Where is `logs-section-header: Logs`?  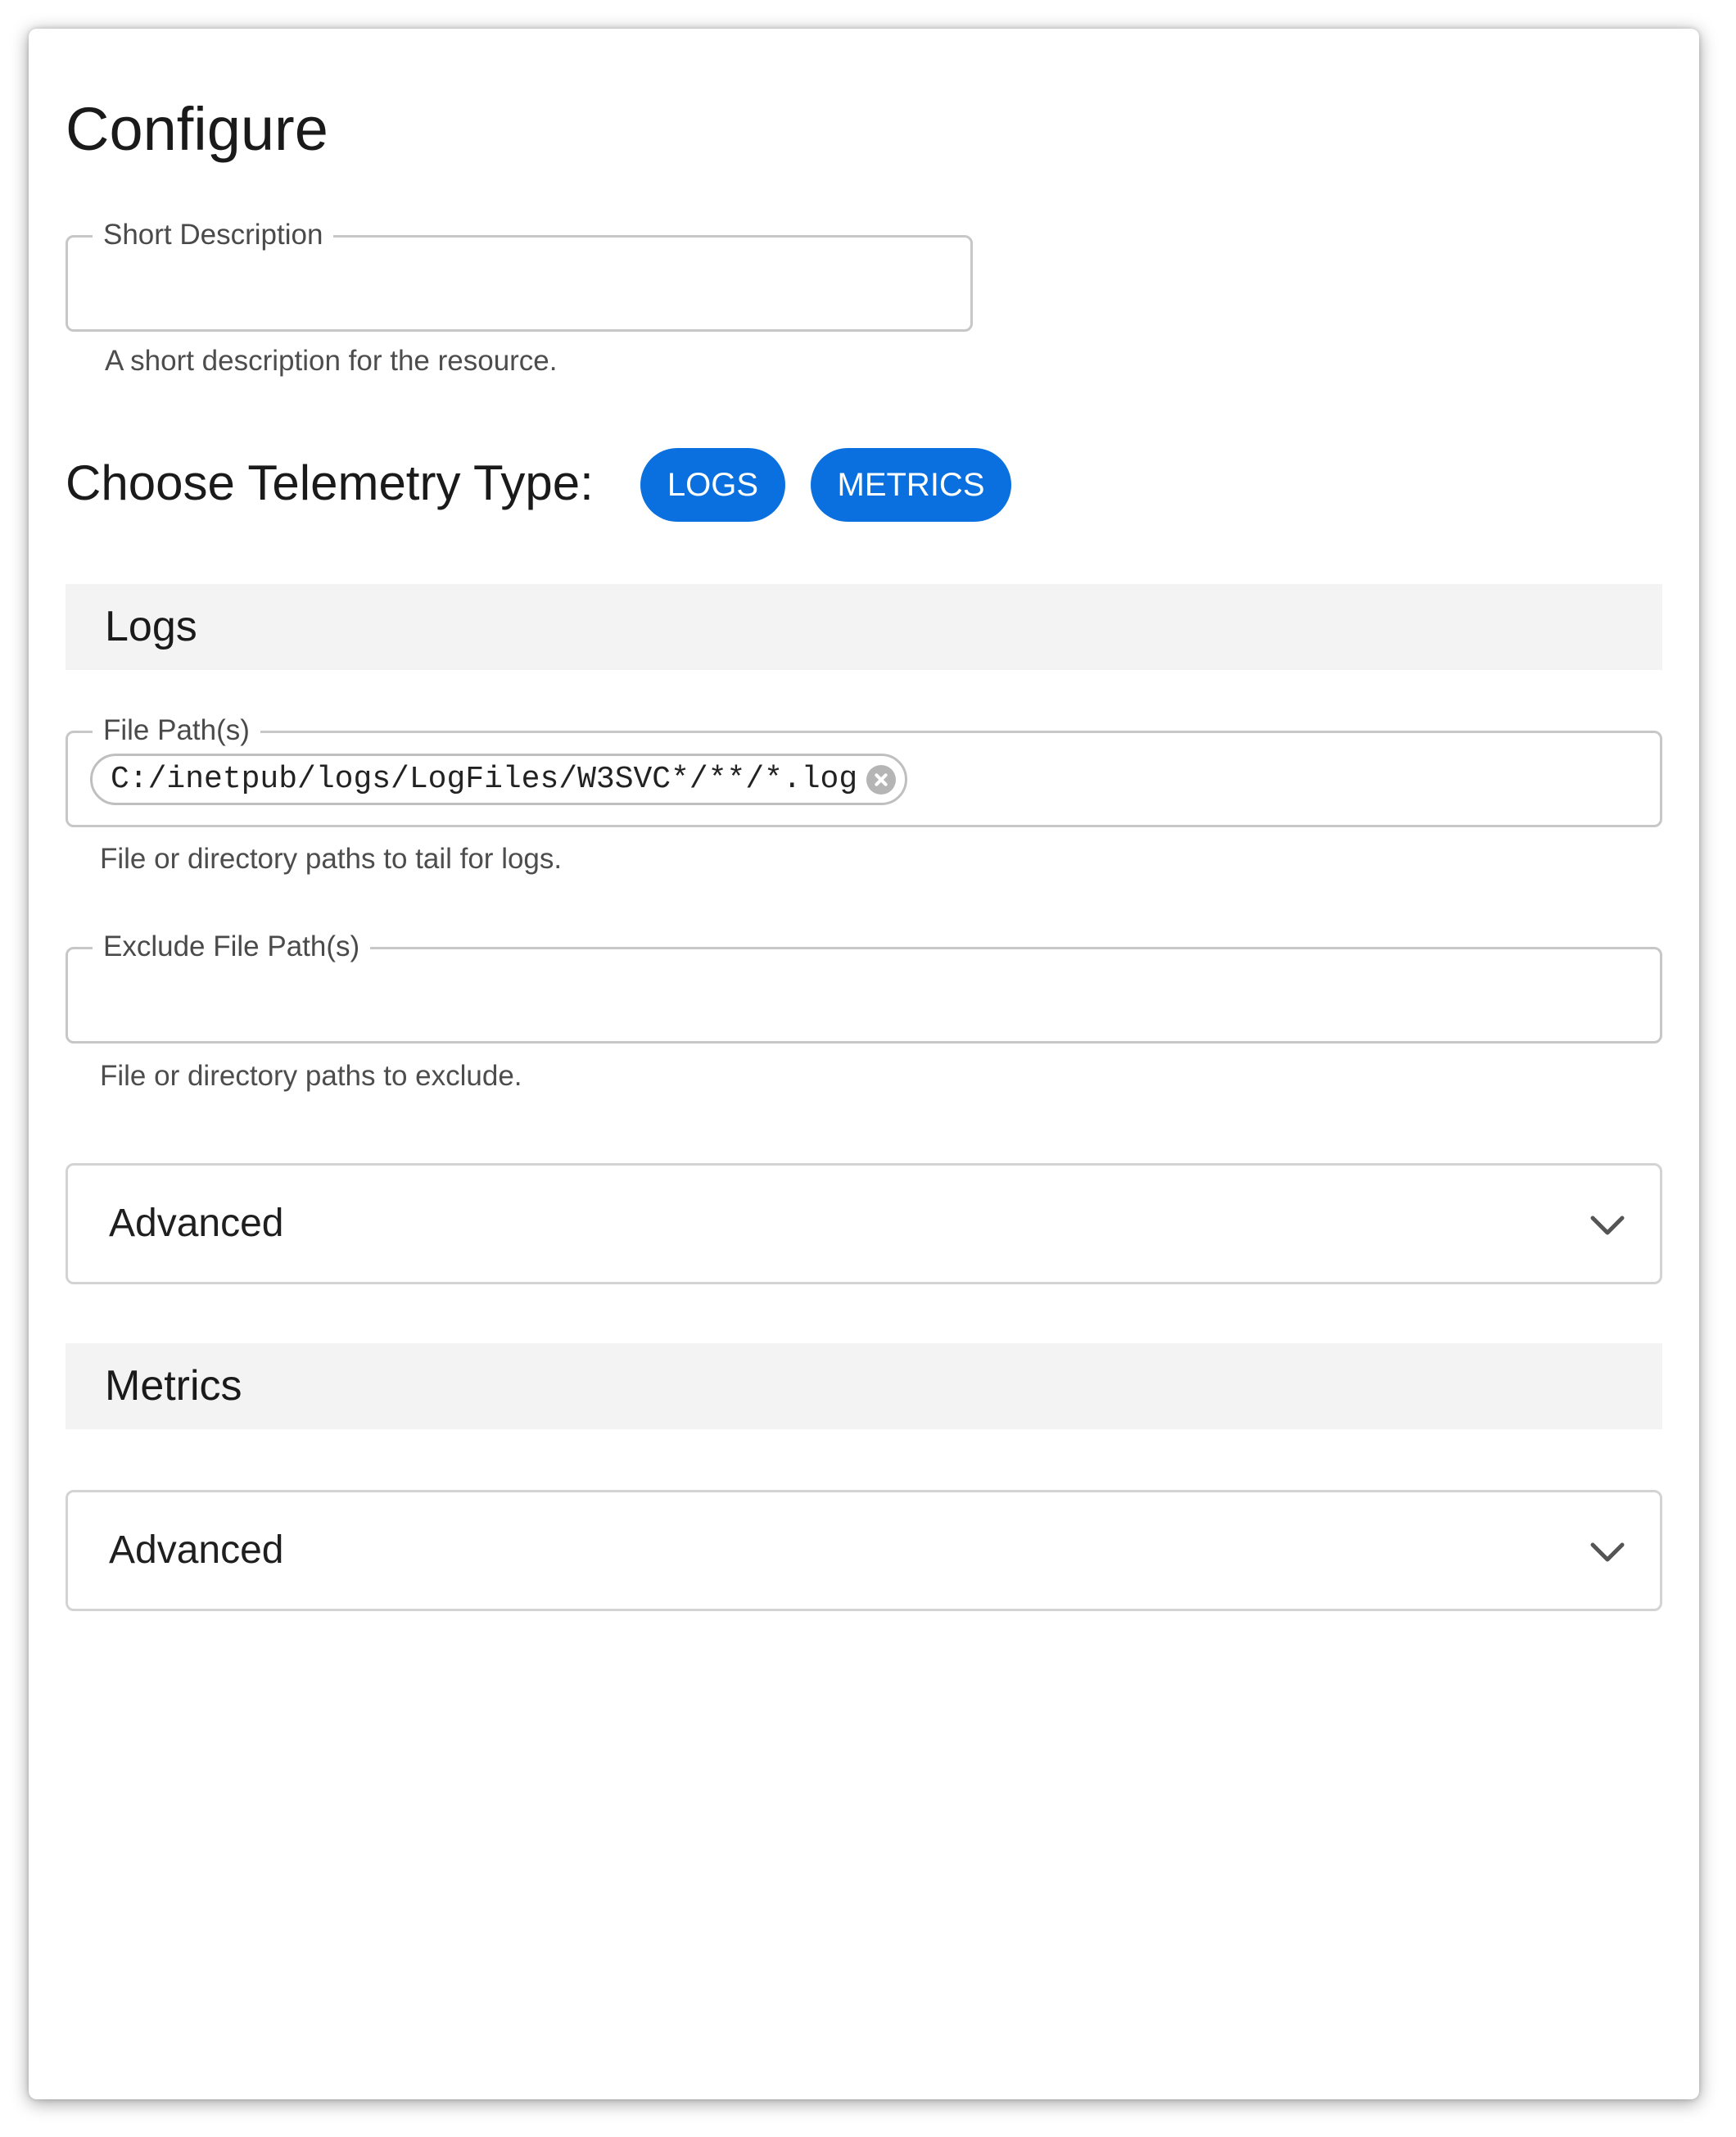 logs-section-header: Logs is located at coordinates (864, 627).